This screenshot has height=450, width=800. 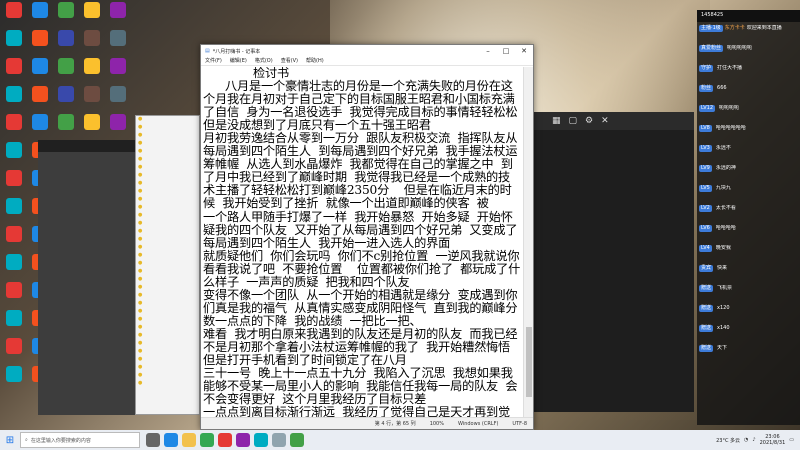 I want to click on background-app-window, so click(x=88, y=277).